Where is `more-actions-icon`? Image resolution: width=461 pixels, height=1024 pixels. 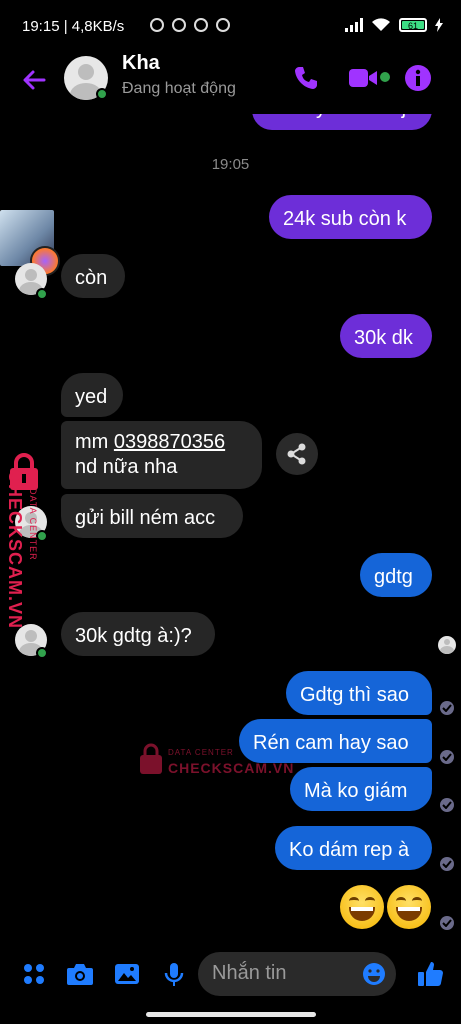
more-actions-icon is located at coordinates (34, 974).